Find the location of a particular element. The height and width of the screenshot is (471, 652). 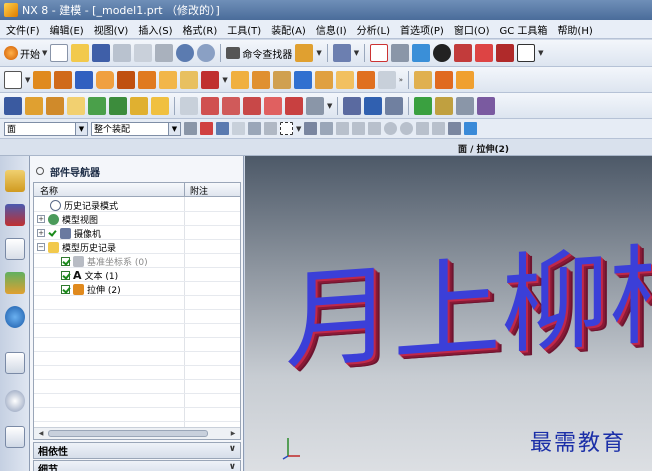

constraint-navigator-button is located at coordinates (15, 215).